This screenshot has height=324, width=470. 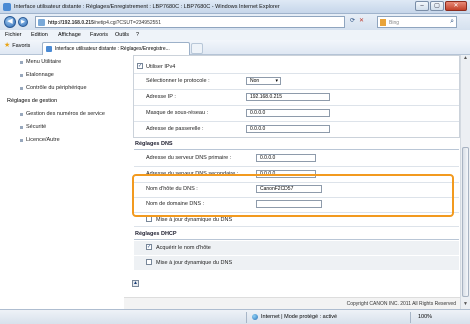 I want to click on url-path: /netip4.cgi?CSUT=234952551, so click(x=127, y=23).